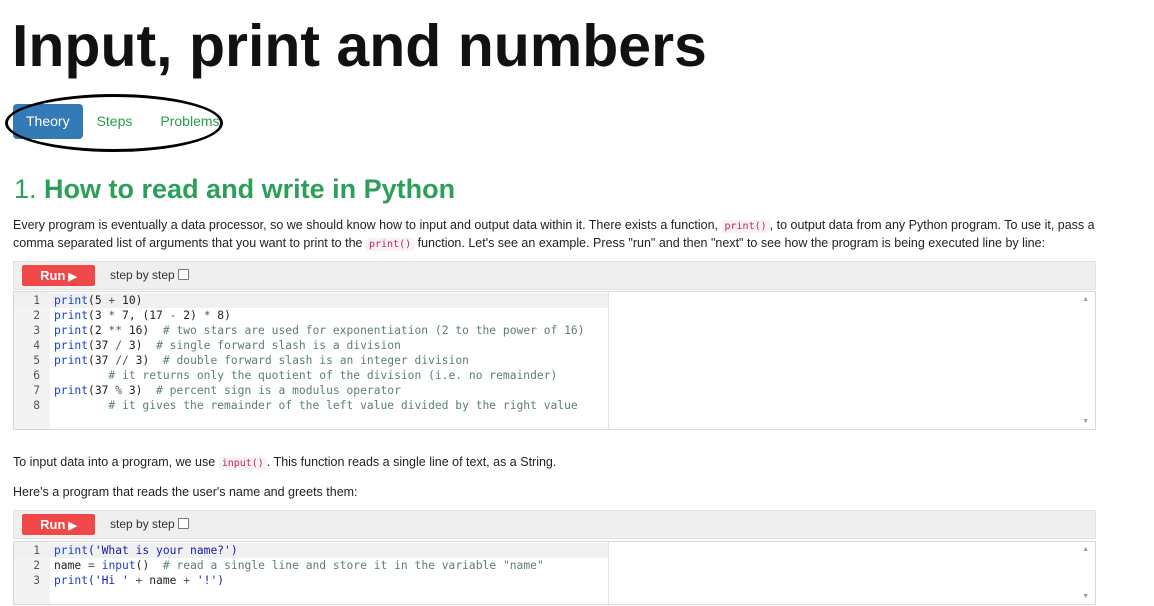  What do you see at coordinates (745, 226) in the screenshot?
I see `inline-code-print: print()` at bounding box center [745, 226].